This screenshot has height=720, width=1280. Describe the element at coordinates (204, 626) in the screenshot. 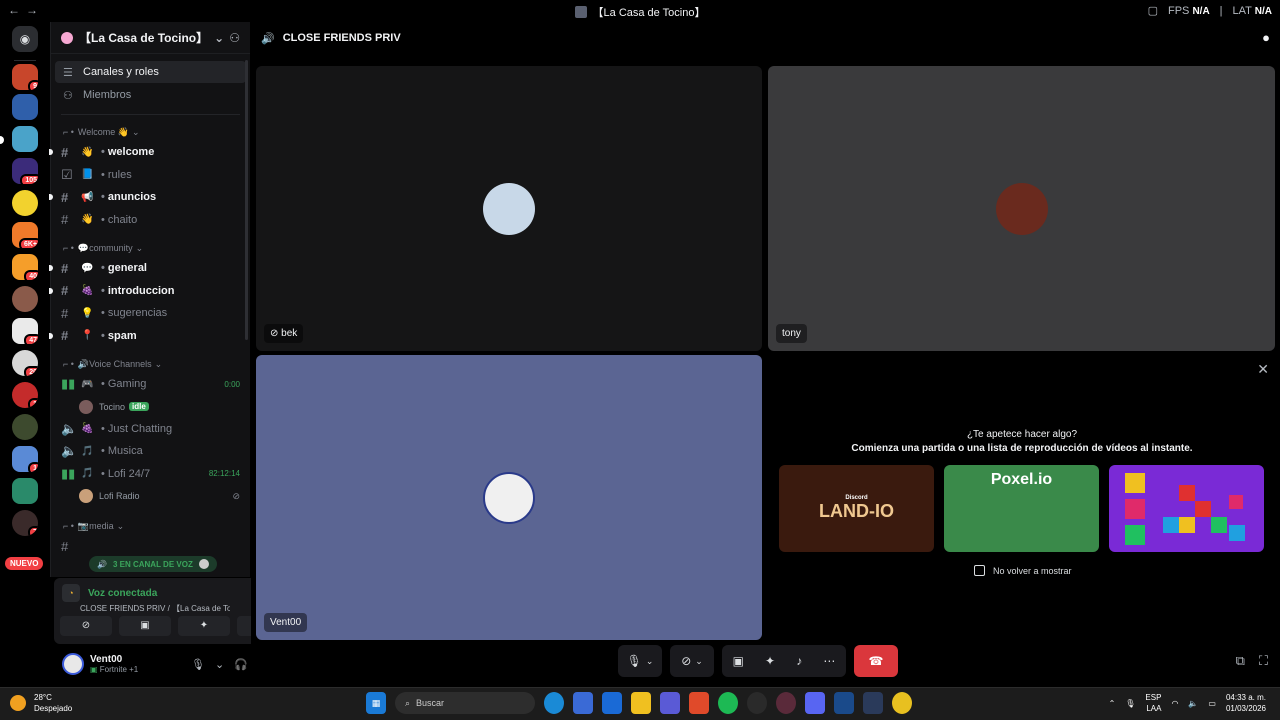

I see `activities-button: ✦` at that location.